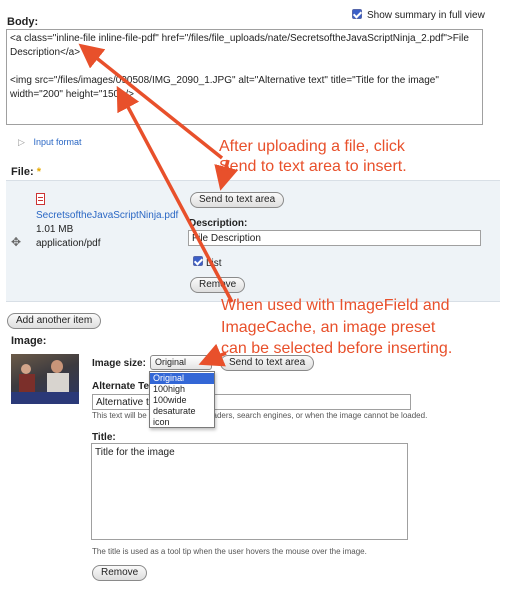 This screenshot has height=590, width=510. What do you see at coordinates (335, 305) in the screenshot?
I see `annotation-imagefield-line1: When used with ImageField and` at bounding box center [335, 305].